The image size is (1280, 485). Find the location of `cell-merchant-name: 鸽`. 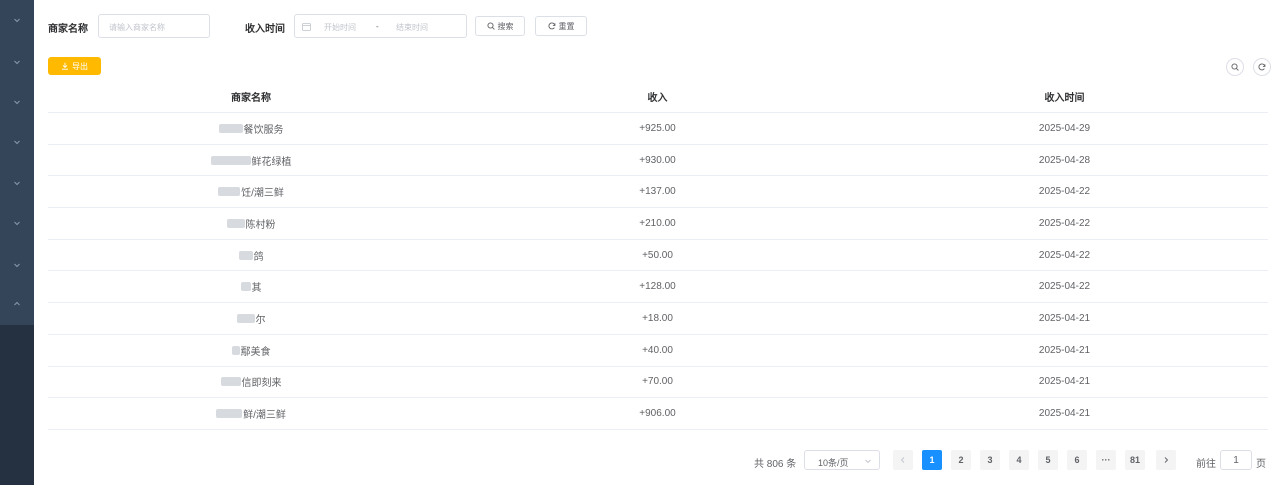

cell-merchant-name: 鸽 is located at coordinates (251, 255).